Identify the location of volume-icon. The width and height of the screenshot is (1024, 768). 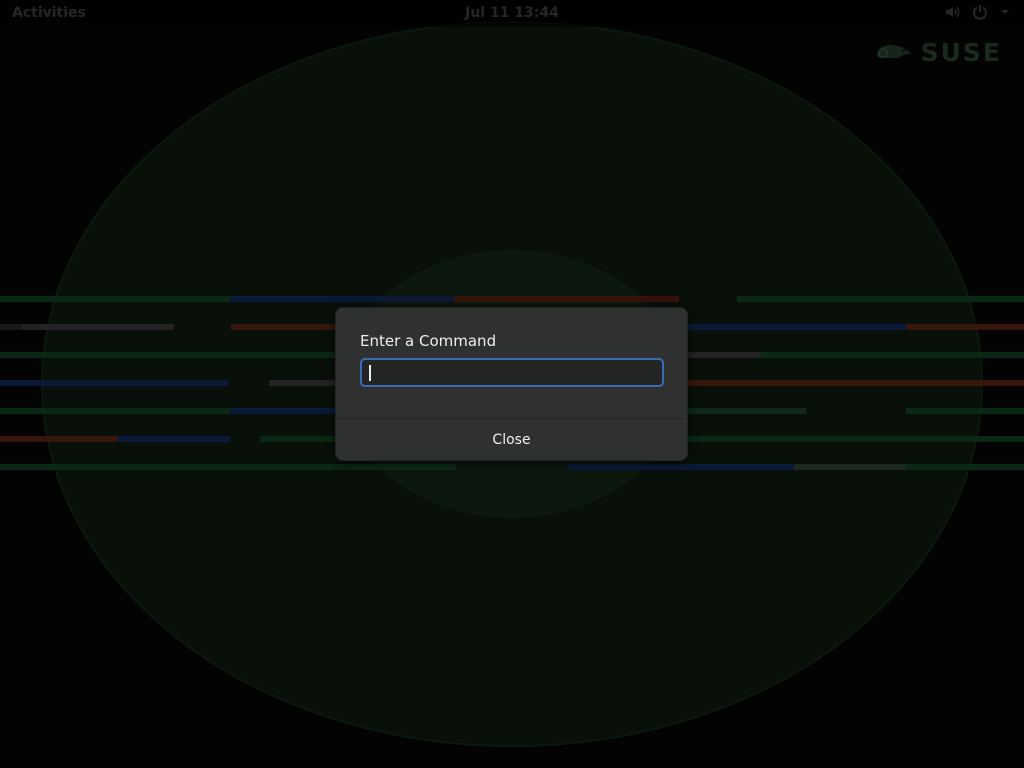
(952, 12).